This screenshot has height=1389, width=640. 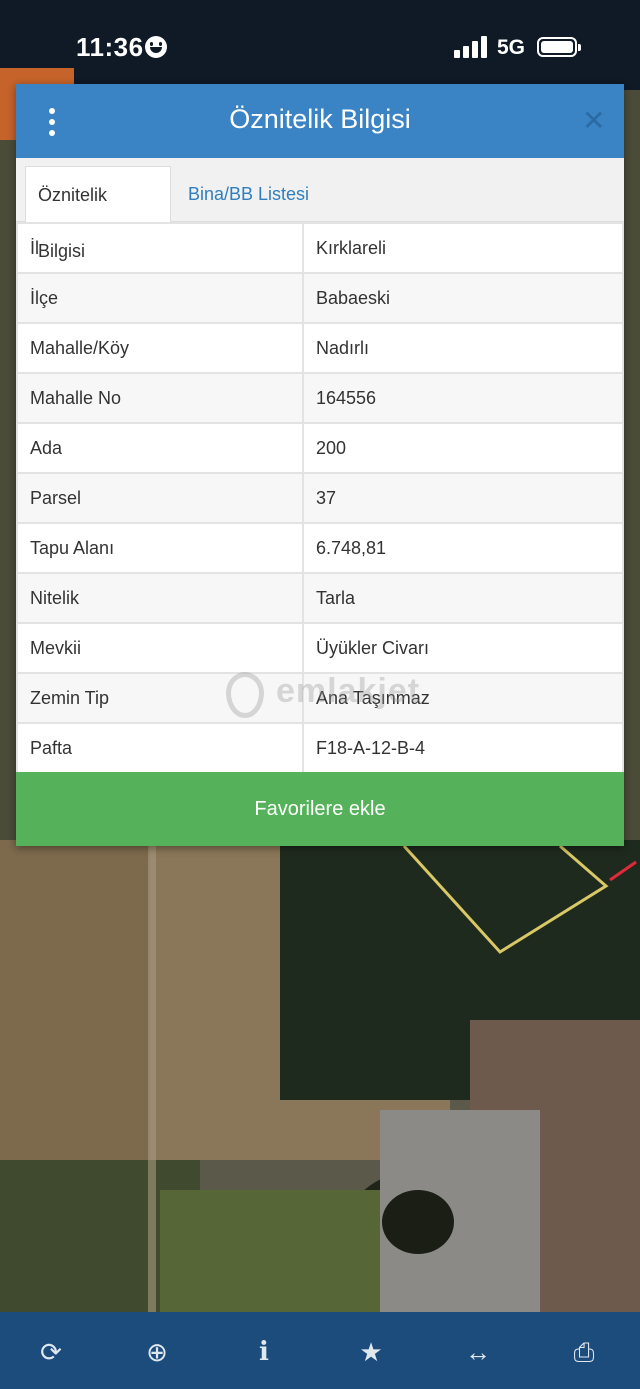 I want to click on network-label: 5G, so click(x=511, y=47).